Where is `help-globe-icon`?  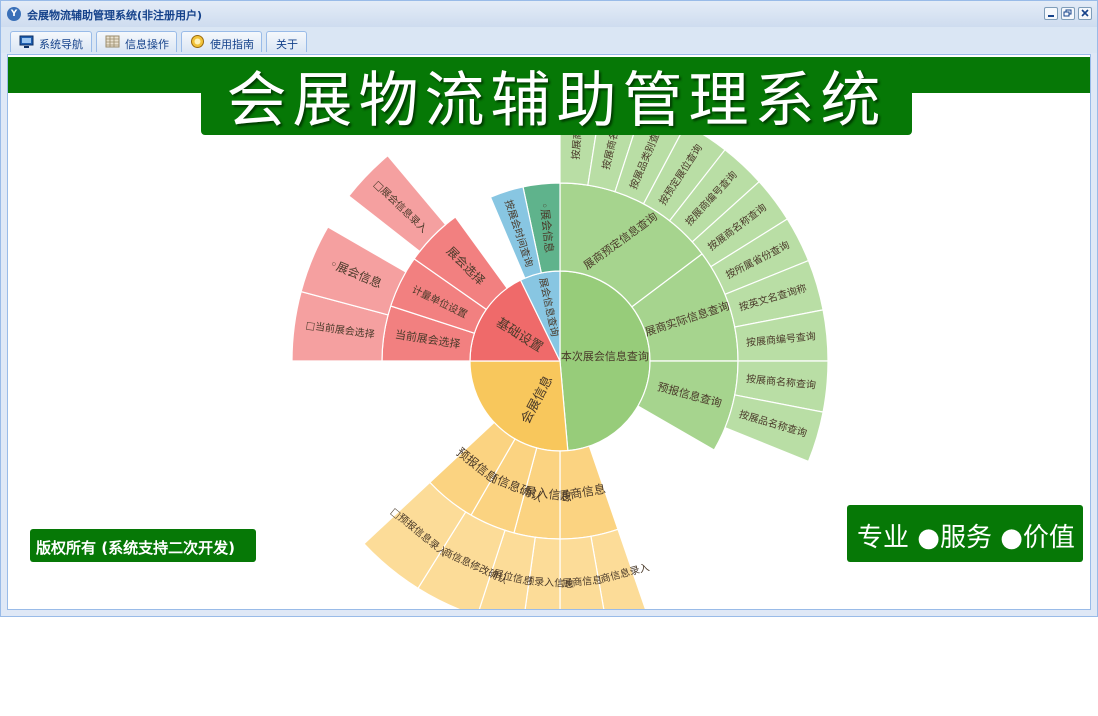 help-globe-icon is located at coordinates (197, 41).